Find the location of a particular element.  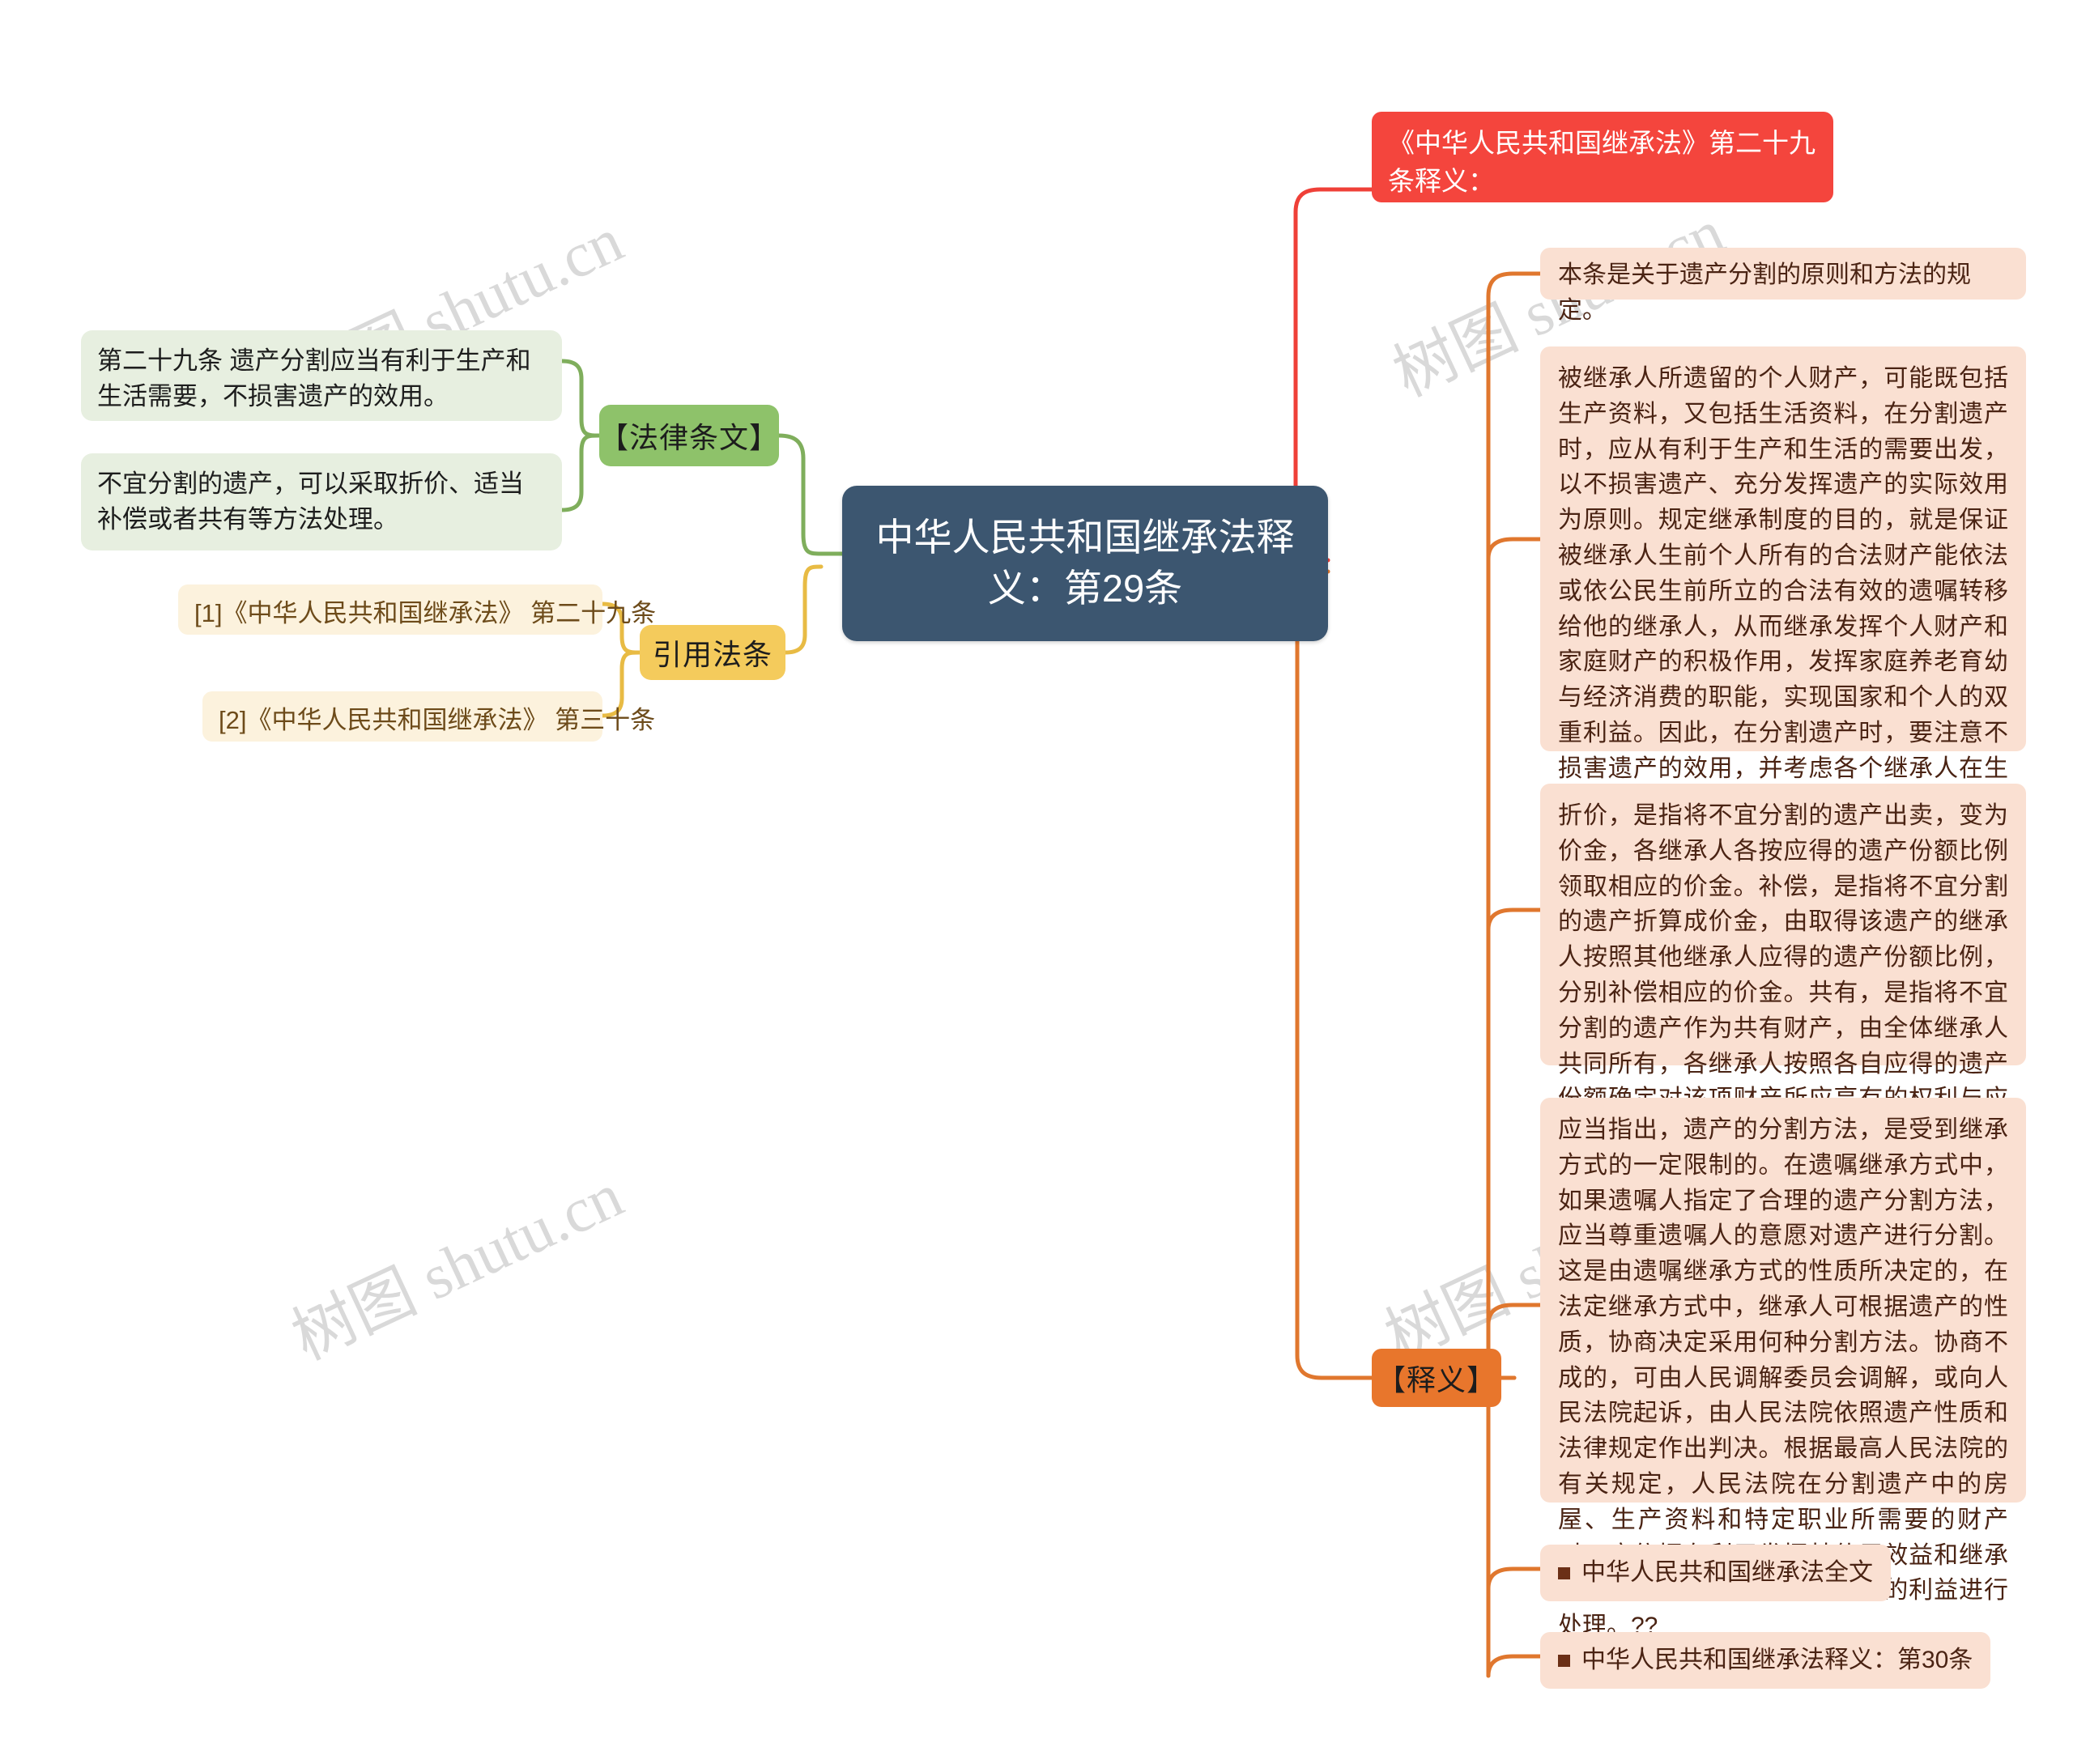

leaf-interpretation-link-1: 中华人民共和国继承法全文 is located at coordinates (1716, 1573).